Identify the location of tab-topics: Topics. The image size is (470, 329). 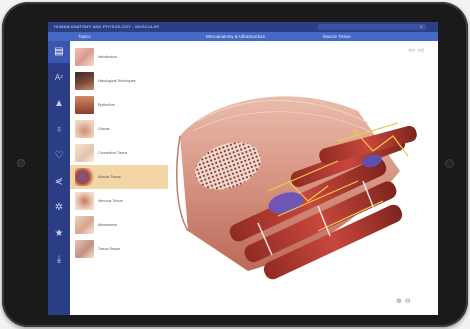
(84, 36).